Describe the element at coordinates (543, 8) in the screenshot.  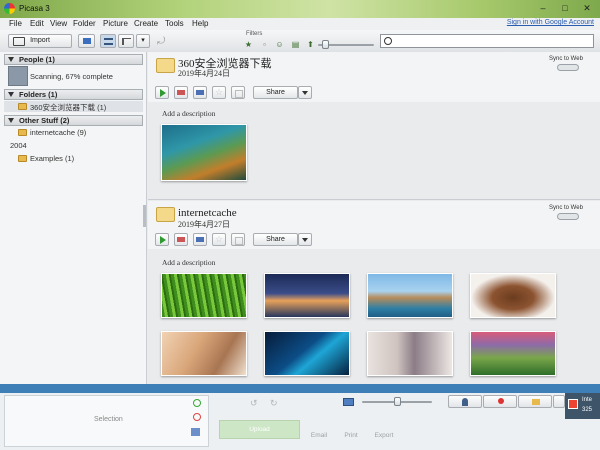
I see `minimize-button: –` at that location.